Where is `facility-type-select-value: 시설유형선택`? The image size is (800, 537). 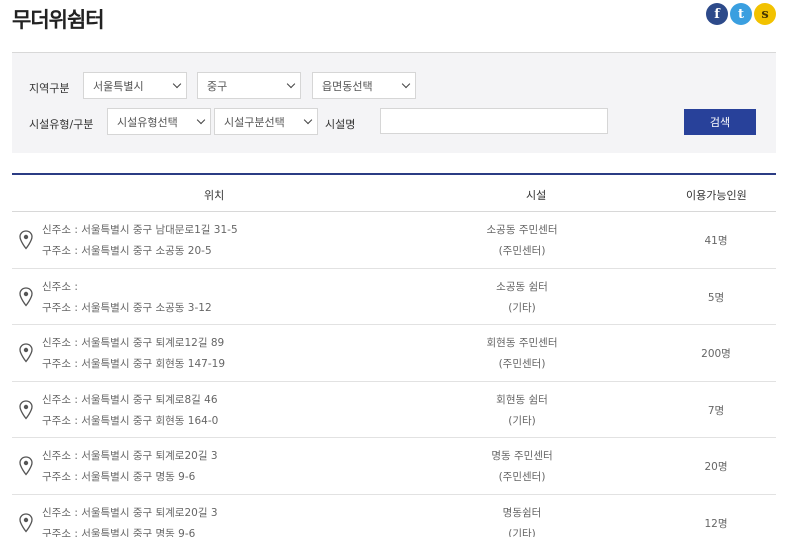
facility-type-select-value: 시설유형선택 is located at coordinates (147, 122).